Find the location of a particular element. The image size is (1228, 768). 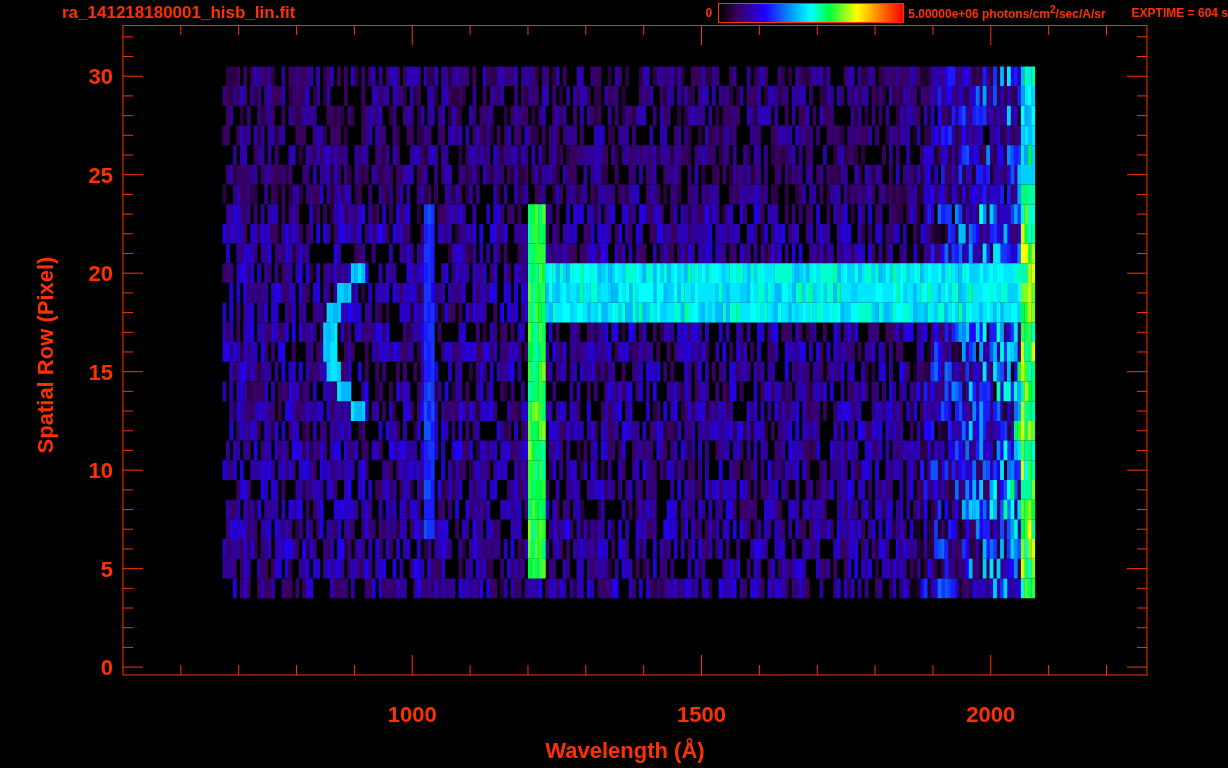

axis-title: Wavelength (Å) is located at coordinates (625, 750).